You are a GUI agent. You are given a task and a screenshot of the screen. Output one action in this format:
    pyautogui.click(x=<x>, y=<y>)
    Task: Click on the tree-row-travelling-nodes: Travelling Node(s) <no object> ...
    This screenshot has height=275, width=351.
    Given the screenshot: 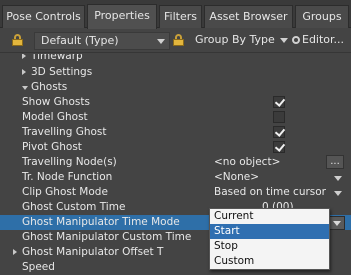 What is the action you would take?
    pyautogui.click(x=175, y=162)
    